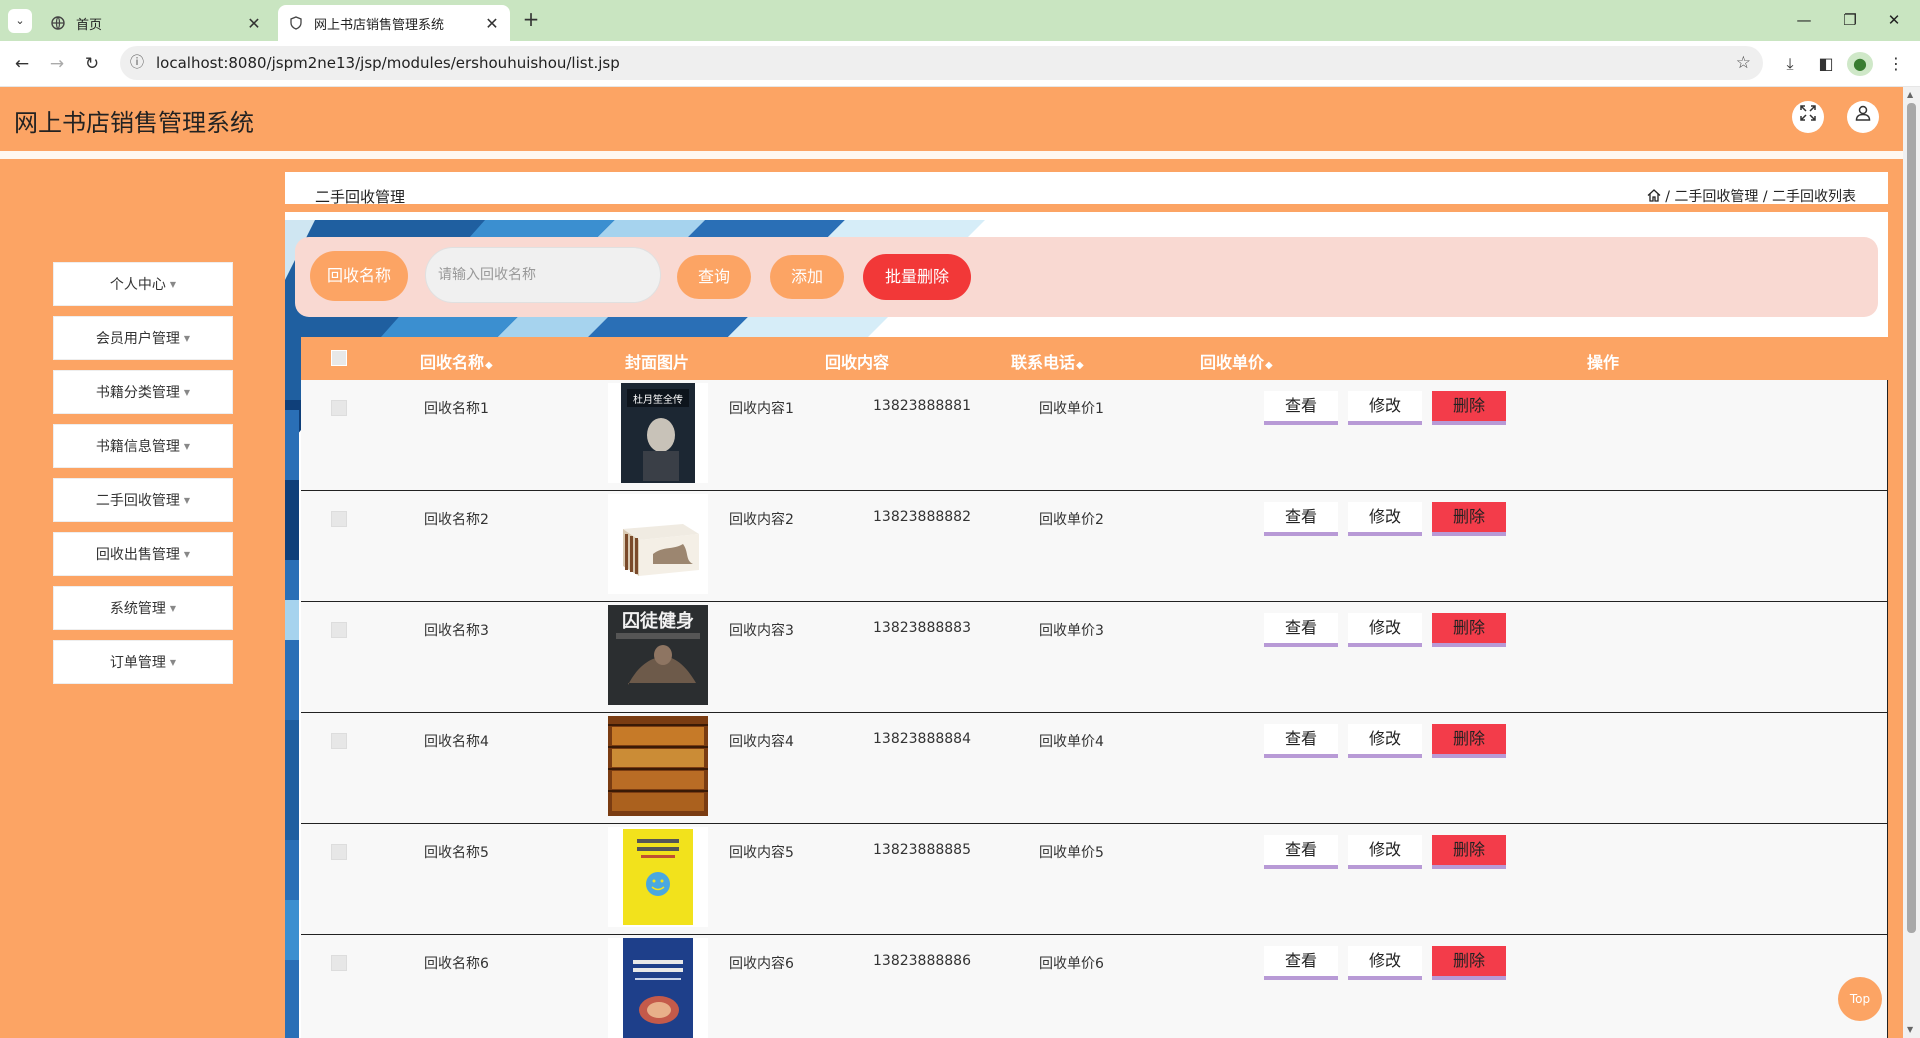 The width and height of the screenshot is (1920, 1038). I want to click on breadcrumb-text: / 二手回收管理 / 二手回收列表, so click(1760, 197).